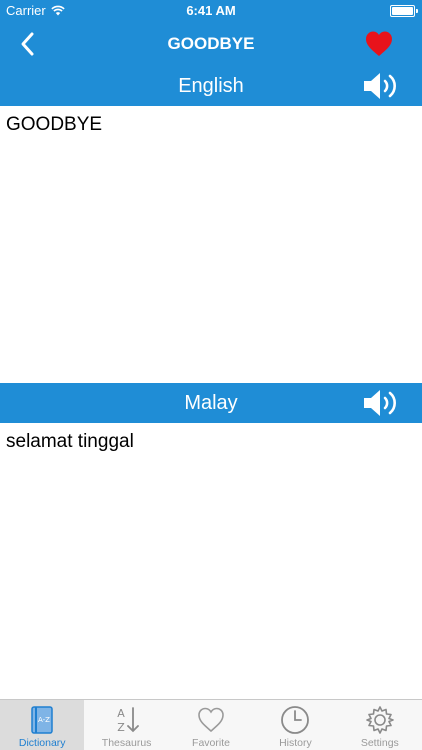 This screenshot has height=750, width=422. I want to click on target-text: selamat tinggal, so click(70, 441).